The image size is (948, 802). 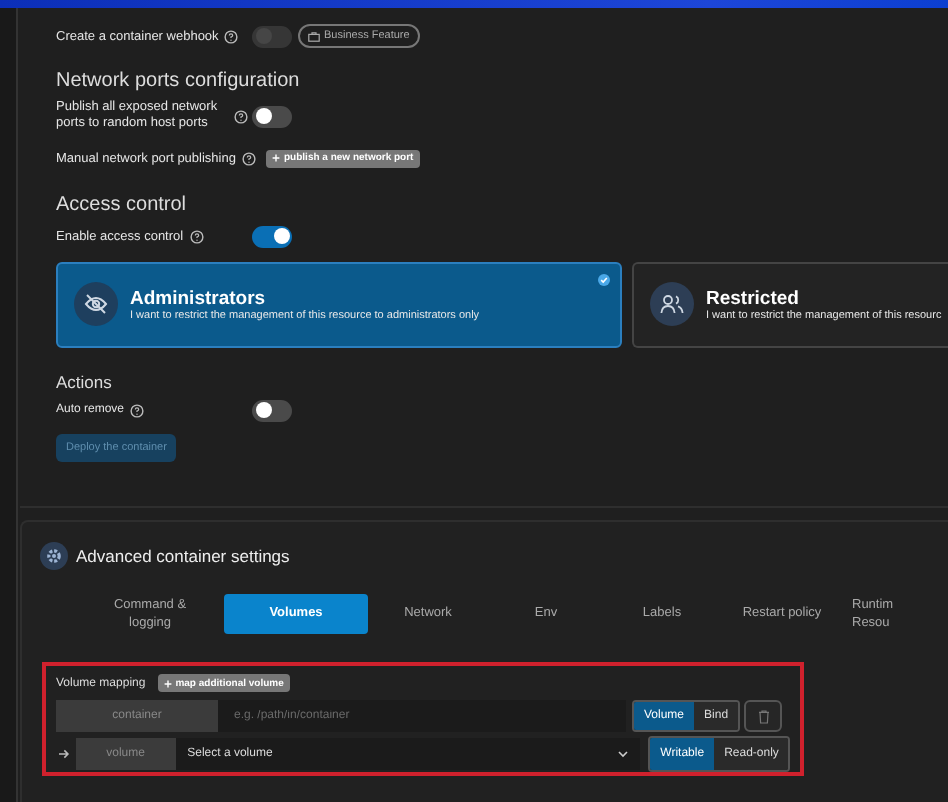 I want to click on section-title: Actions, so click(x=85, y=381).